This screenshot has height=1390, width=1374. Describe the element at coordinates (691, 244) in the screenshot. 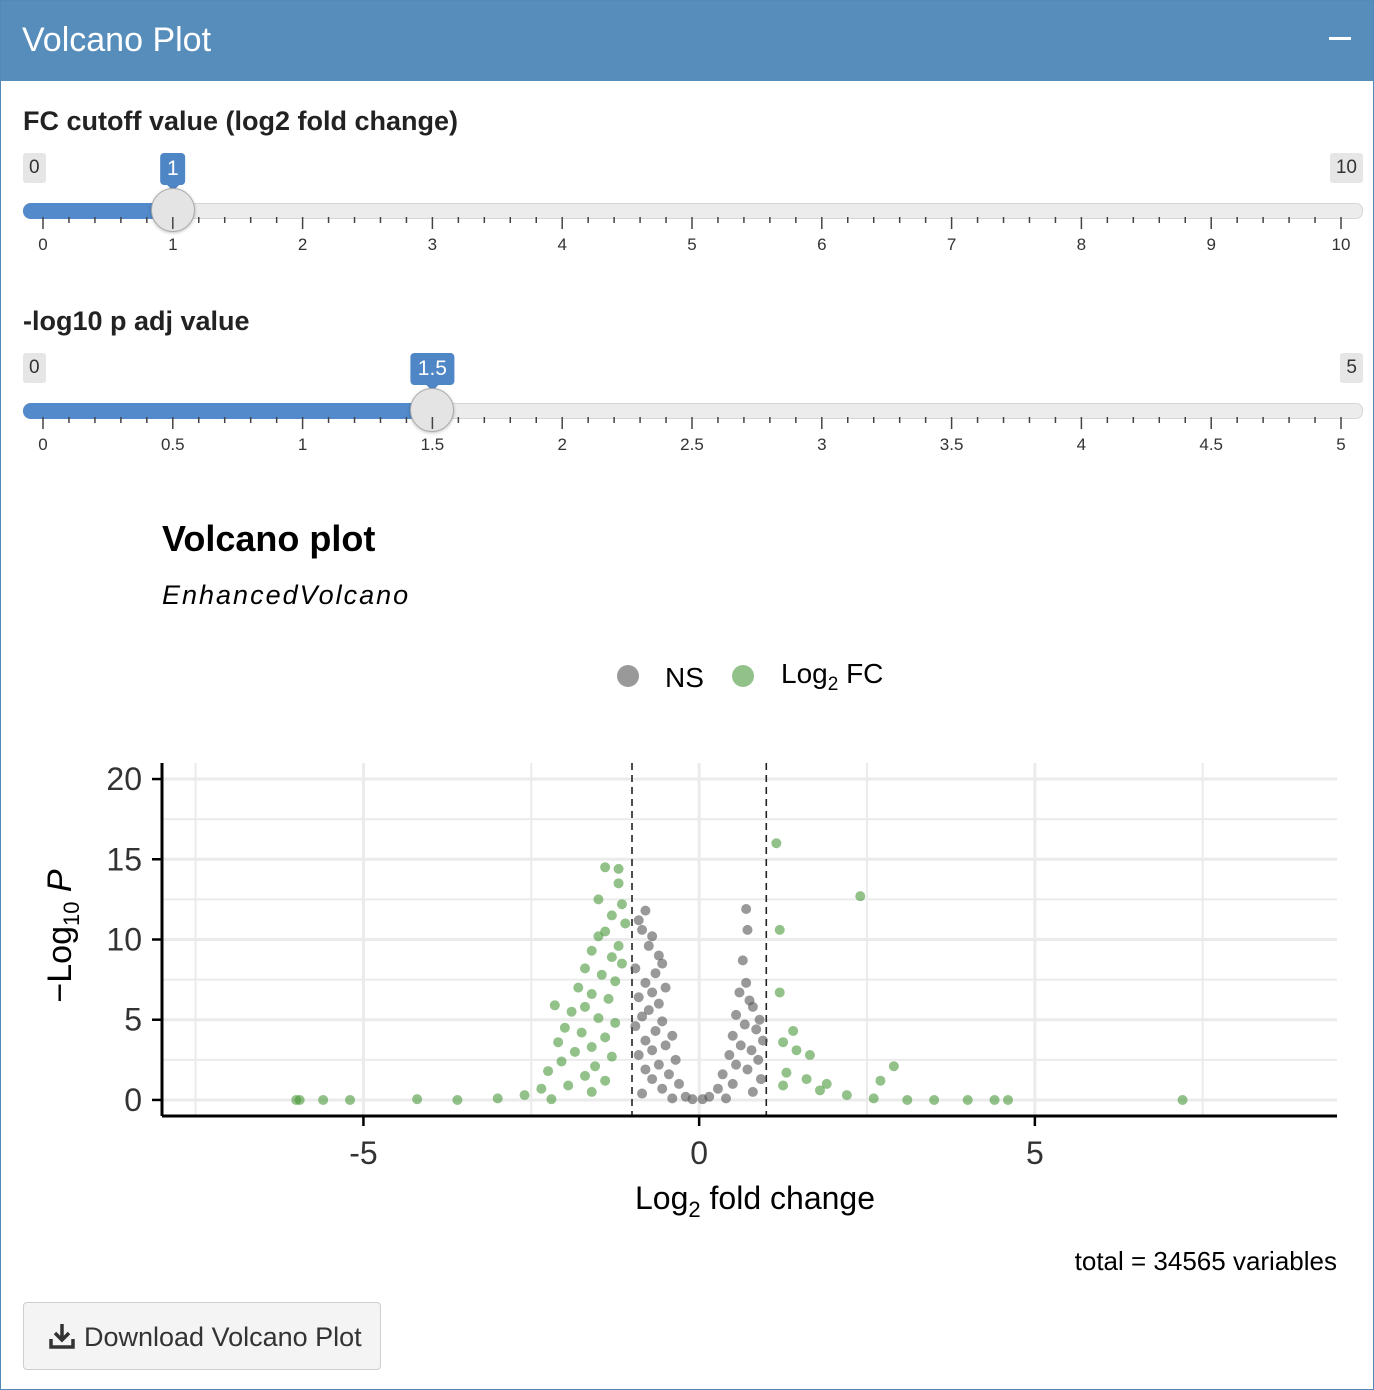

I see `slider-tick-label: 5` at that location.